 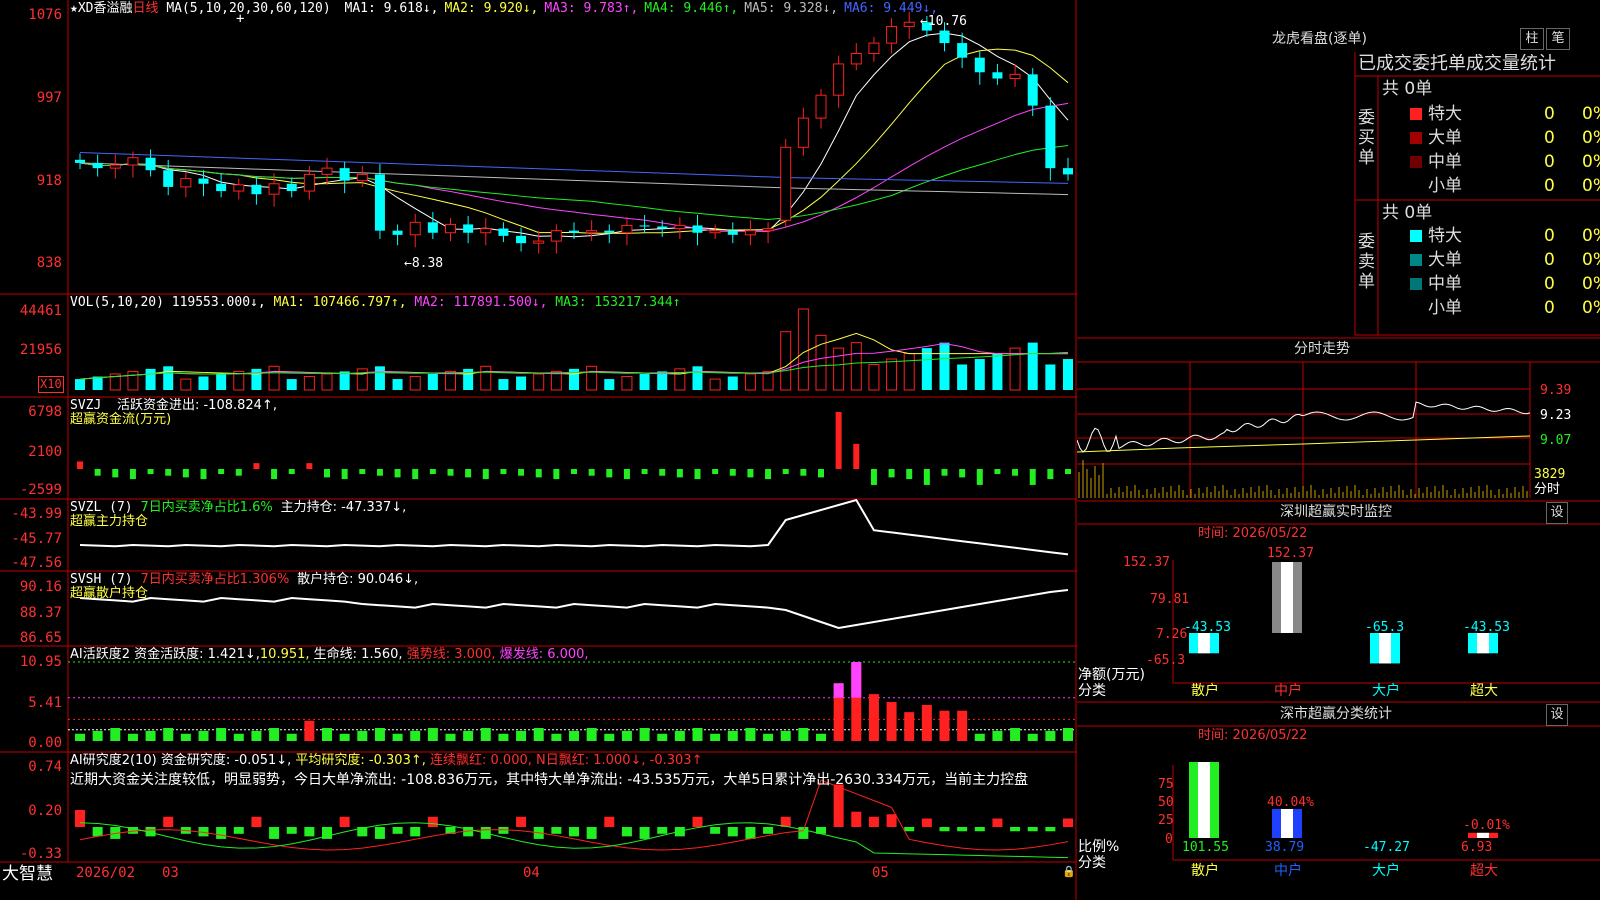 What do you see at coordinates (1505, 284) in the screenshot?
I see `order-row-sell-rows-2: 中单 0 0%` at bounding box center [1505, 284].